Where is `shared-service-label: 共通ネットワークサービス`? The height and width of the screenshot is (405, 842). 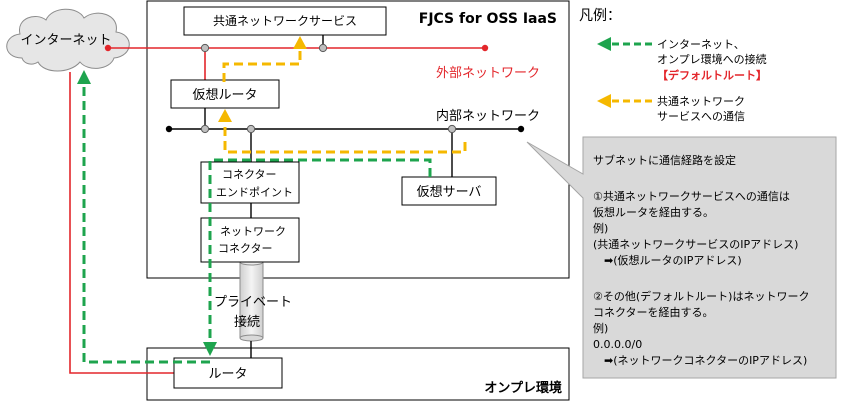 shared-service-label: 共通ネットワークサービス is located at coordinates (285, 21).